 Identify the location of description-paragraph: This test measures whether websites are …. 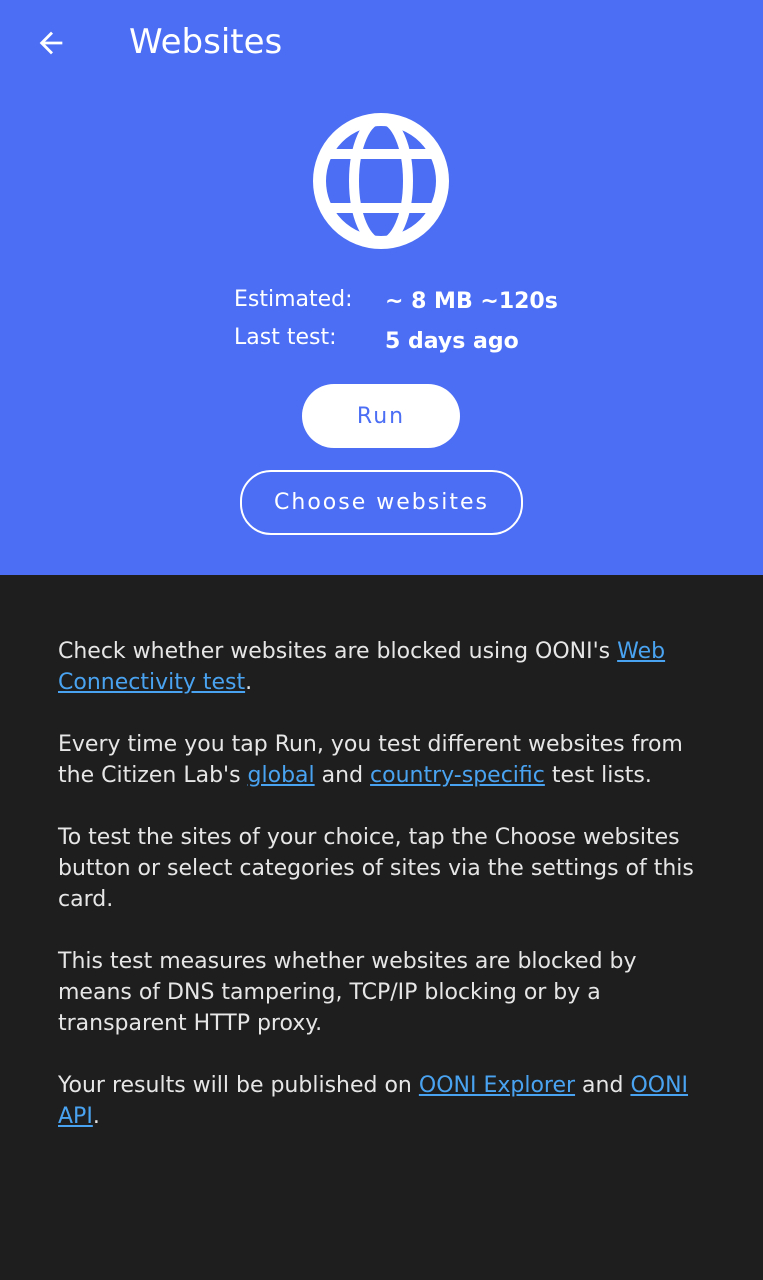
(347, 992).